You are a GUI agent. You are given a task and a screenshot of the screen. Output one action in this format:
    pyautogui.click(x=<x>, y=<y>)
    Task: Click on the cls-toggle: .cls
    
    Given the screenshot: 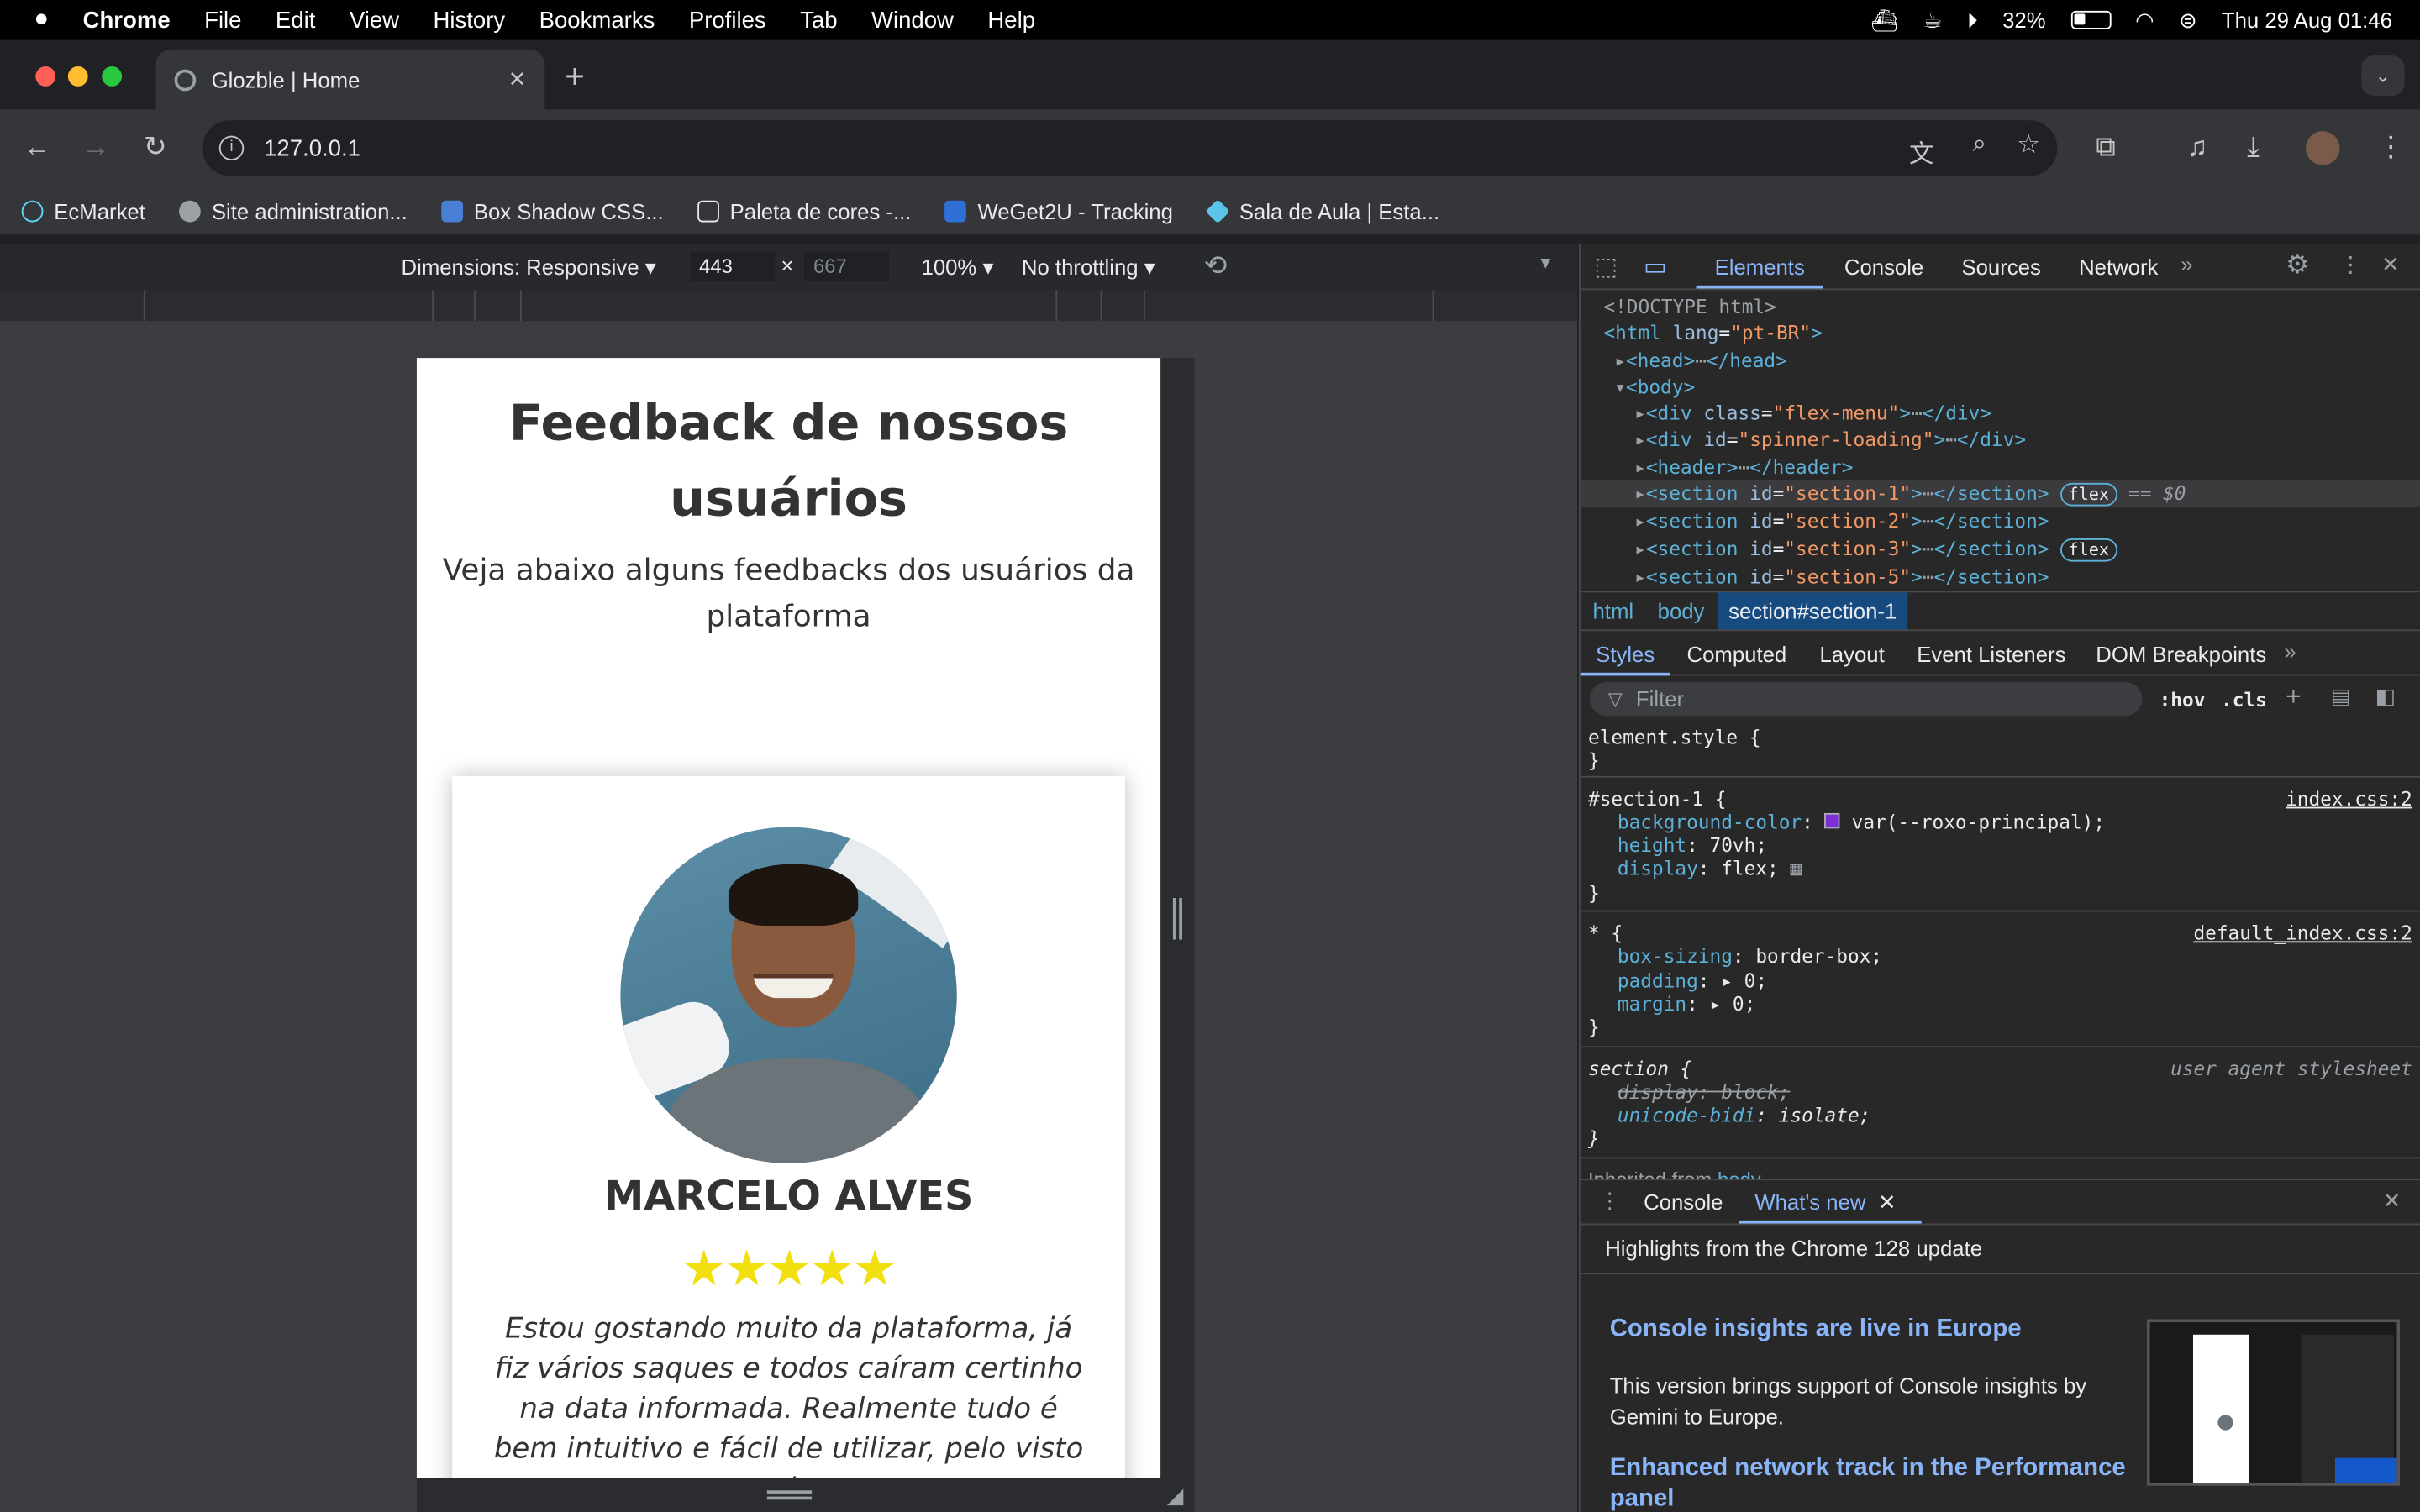 What is the action you would take?
    pyautogui.click(x=2244, y=699)
    